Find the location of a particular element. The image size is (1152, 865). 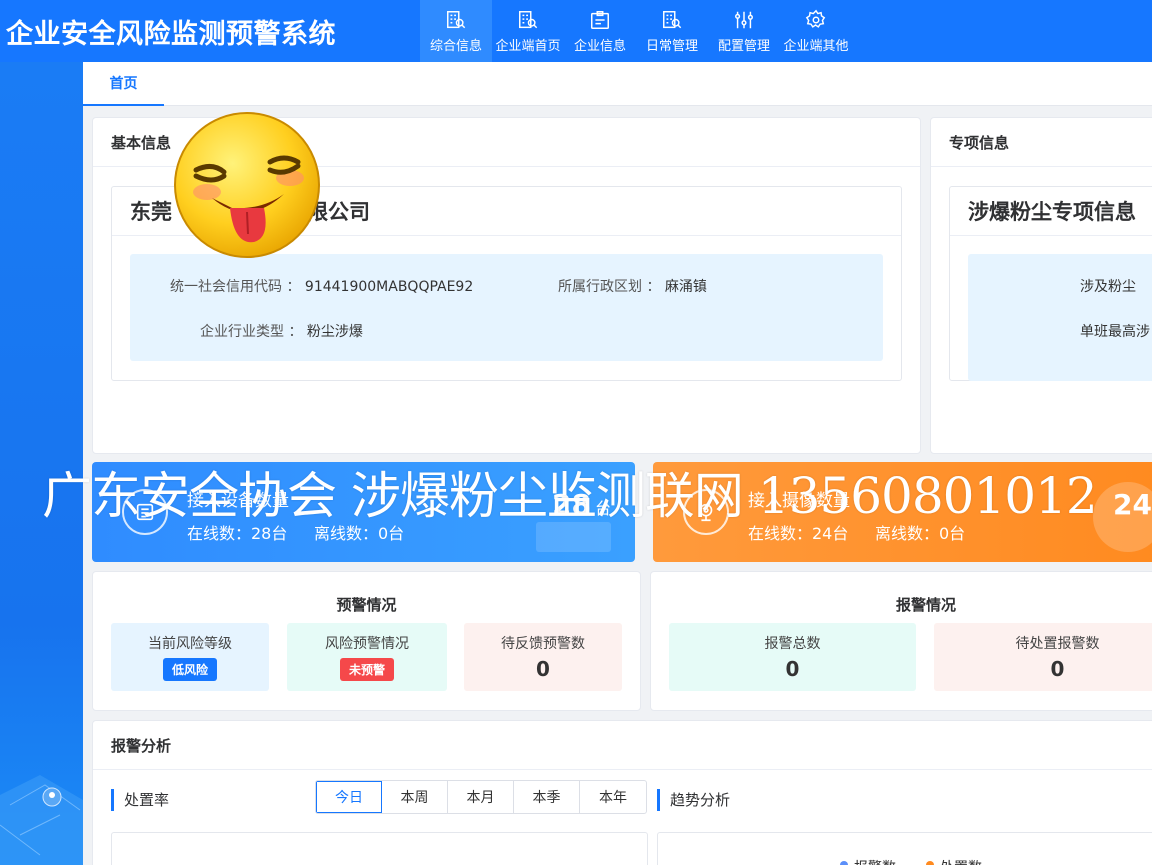

nav-label: 企业端首页 is located at coordinates (528, 46).